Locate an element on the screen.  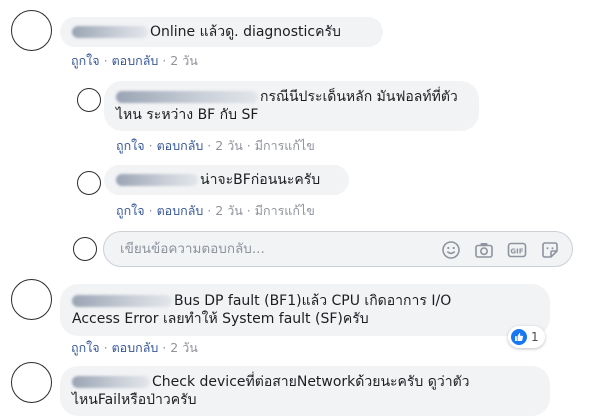
comment-bubble: Online แล้วดู. diagnosticครับ is located at coordinates (221, 32).